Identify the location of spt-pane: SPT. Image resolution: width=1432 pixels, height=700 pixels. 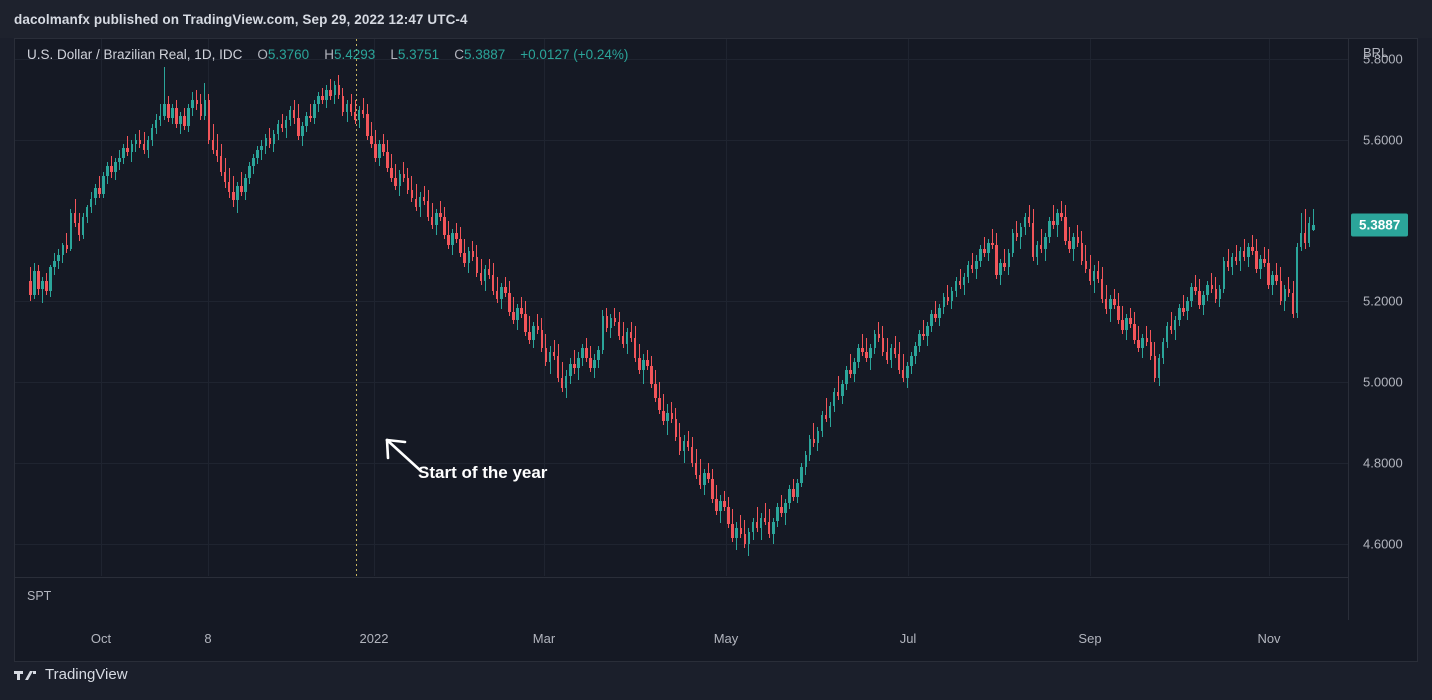
(681, 599).